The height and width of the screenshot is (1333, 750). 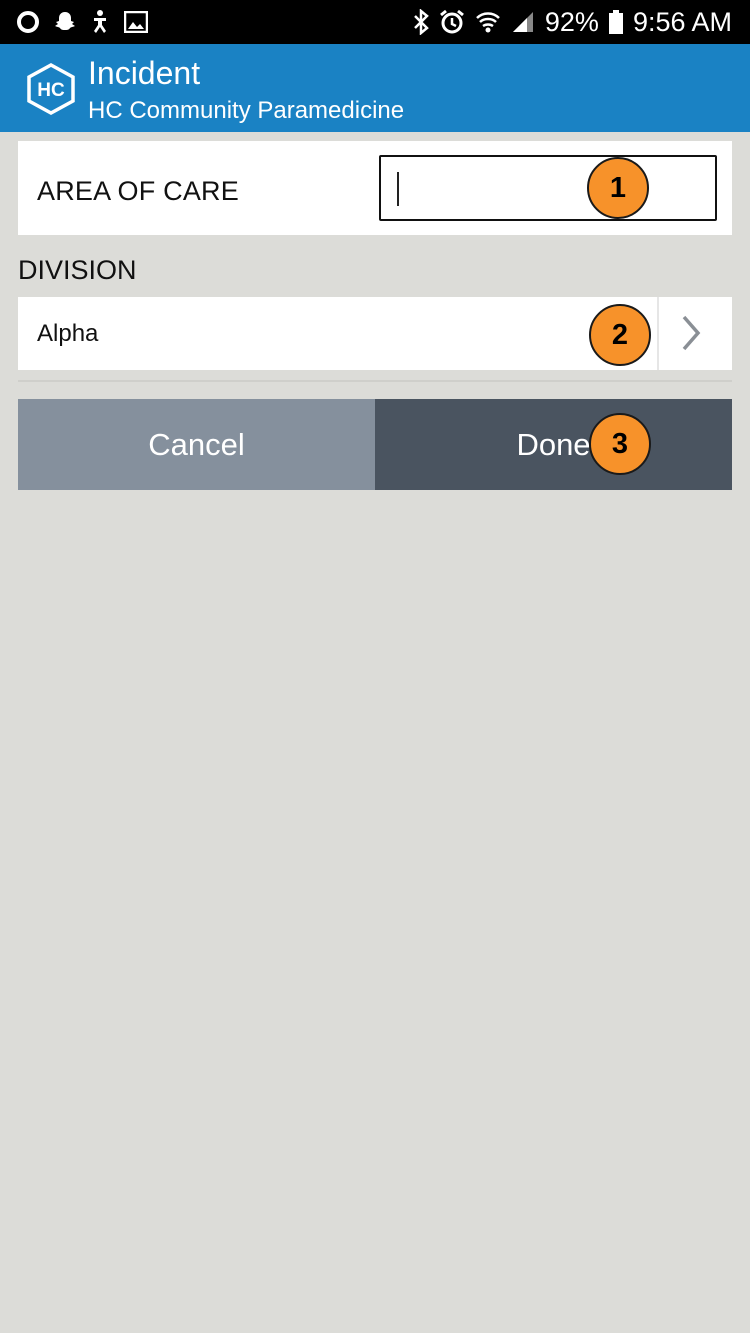 I want to click on notification-icons, so click(x=82, y=22).